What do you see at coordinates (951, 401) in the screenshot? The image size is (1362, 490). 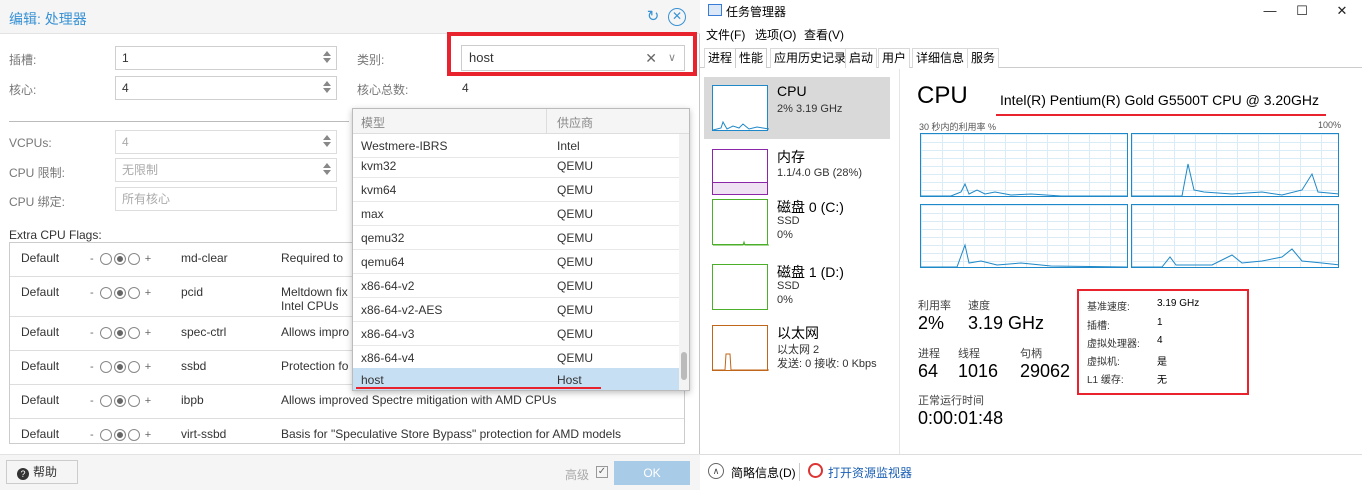 I see `uptime-label: 正常运行时间` at bounding box center [951, 401].